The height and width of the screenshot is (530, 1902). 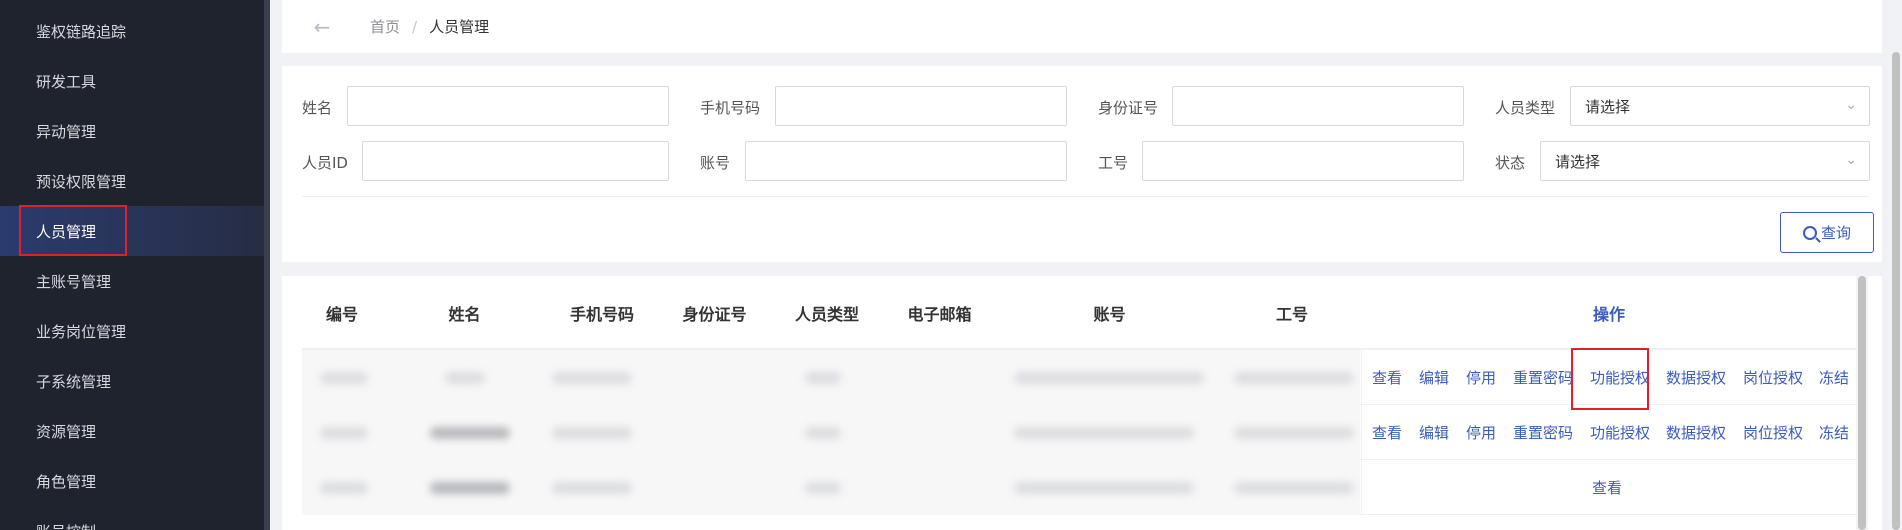 I want to click on search-button: 查询, so click(x=1827, y=232).